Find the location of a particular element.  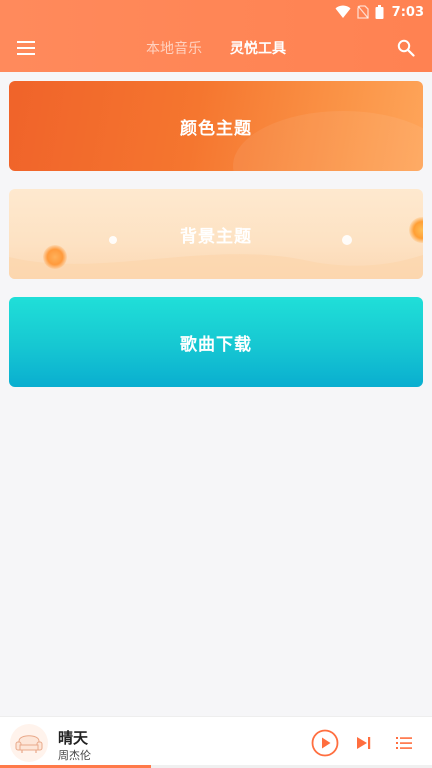

status-time: 7:03 is located at coordinates (407, 12).